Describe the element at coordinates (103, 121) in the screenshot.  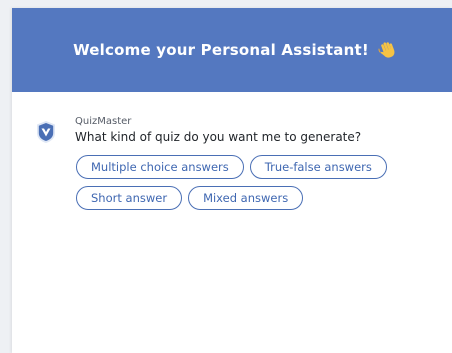
I see `sender-name: QuizMaster` at that location.